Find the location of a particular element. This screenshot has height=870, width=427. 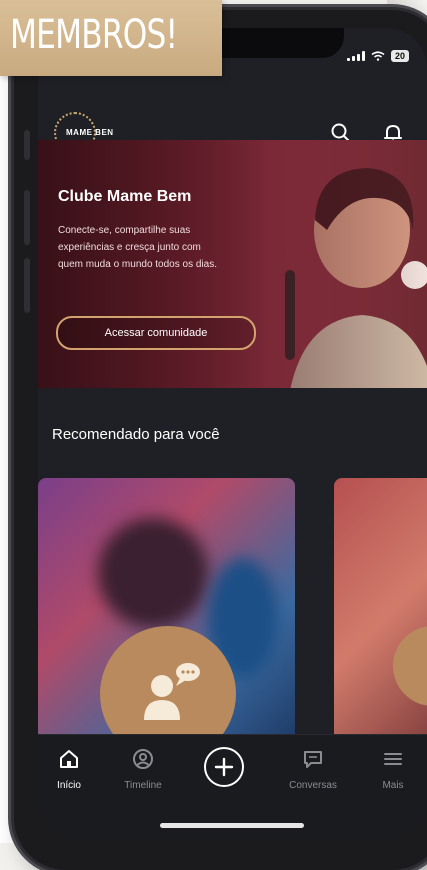

access-community-button: Acessar comunidade is located at coordinates (156, 333).